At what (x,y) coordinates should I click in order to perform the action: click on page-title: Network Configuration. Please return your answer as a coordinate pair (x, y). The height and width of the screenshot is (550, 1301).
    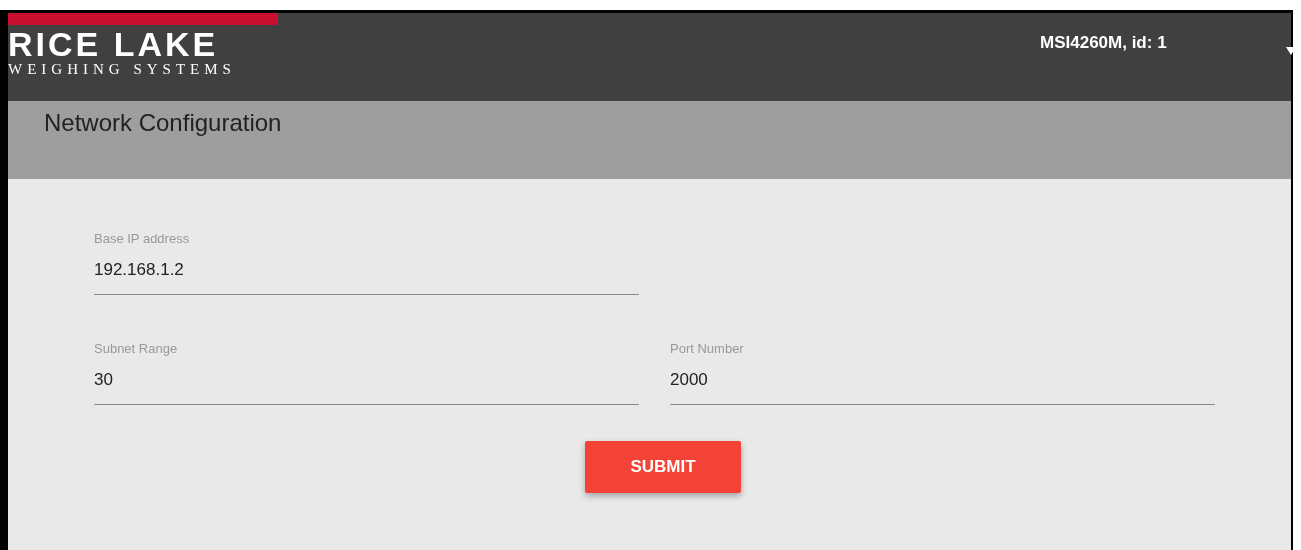
    Looking at the image, I should click on (163, 123).